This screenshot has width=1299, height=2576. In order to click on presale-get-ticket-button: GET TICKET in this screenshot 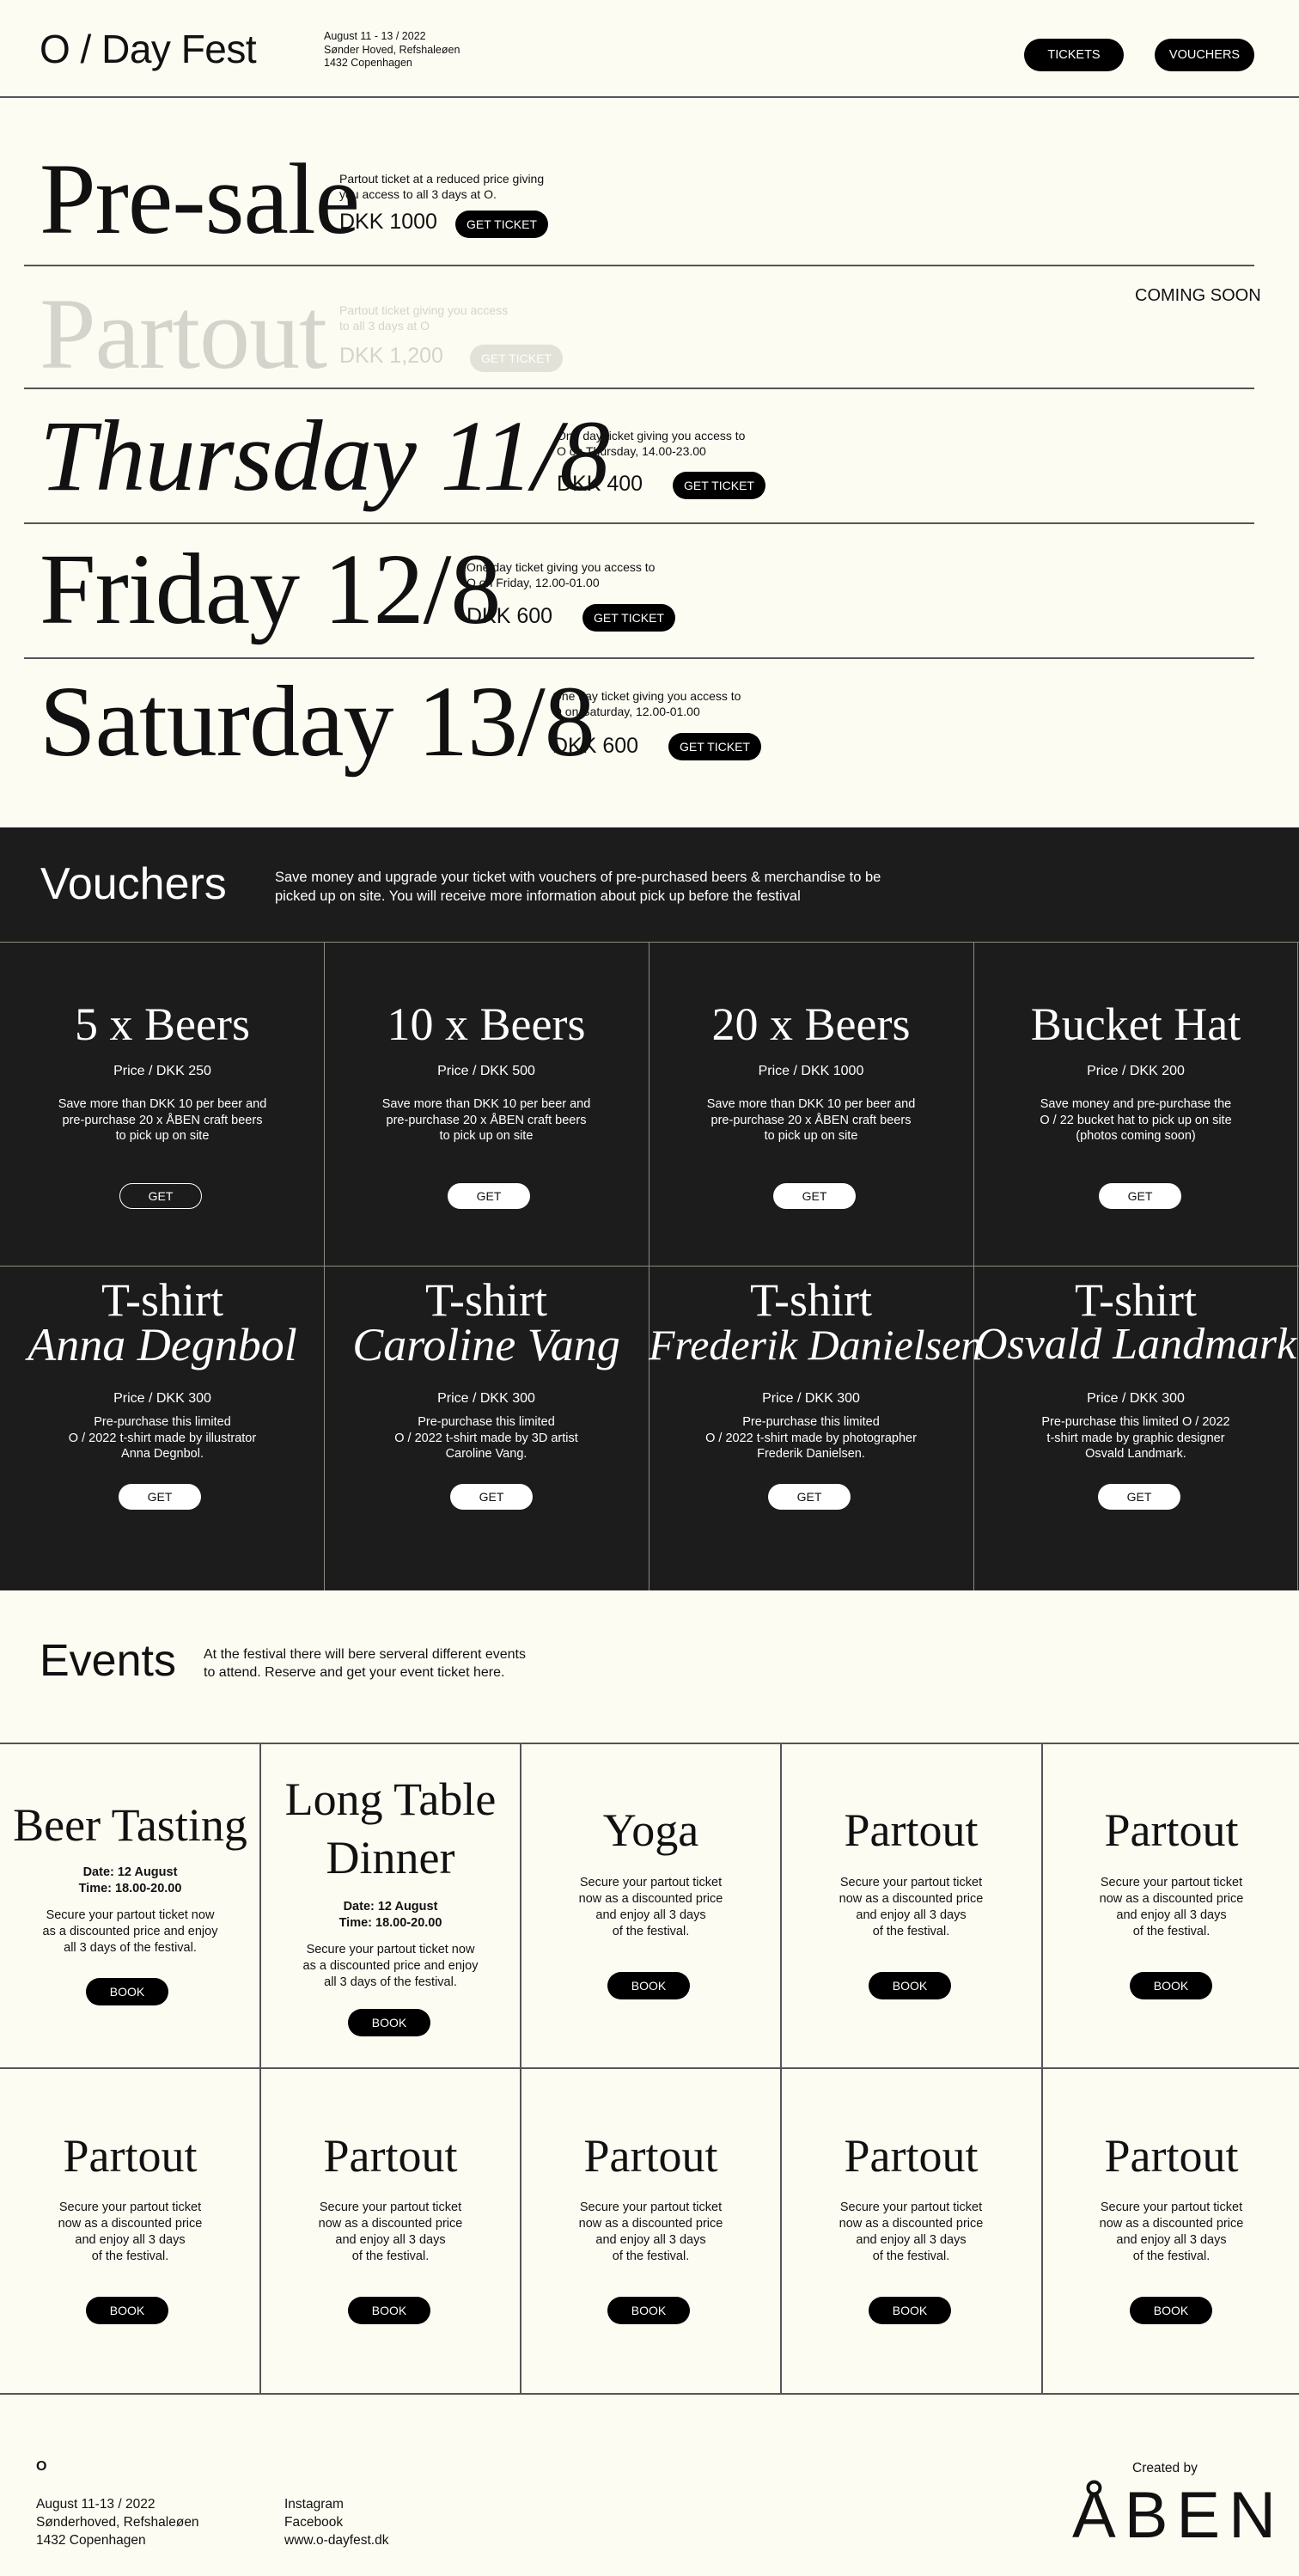, I will do `click(501, 225)`.